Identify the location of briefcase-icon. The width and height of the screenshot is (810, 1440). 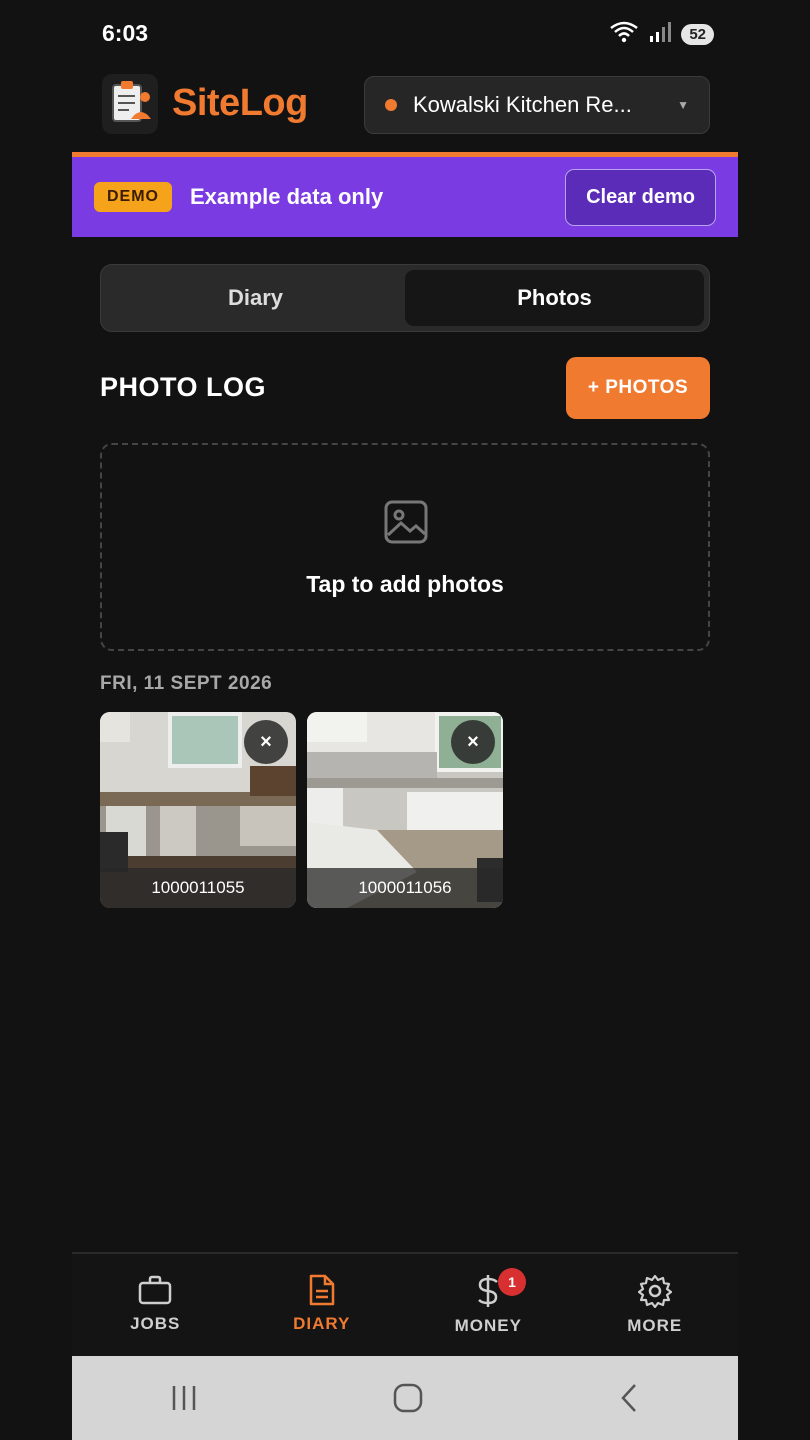
(155, 1290).